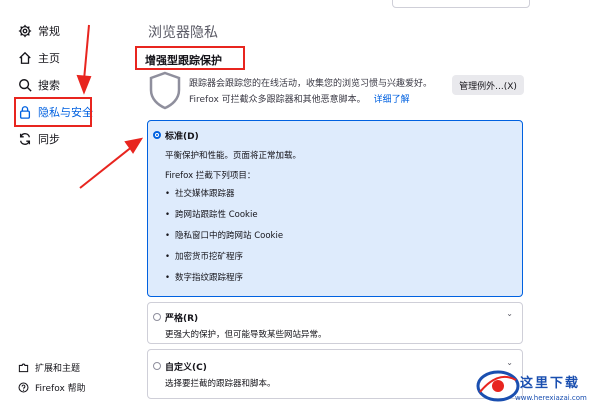 The width and height of the screenshot is (600, 408). What do you see at coordinates (335, 374) in the screenshot?
I see `custom-option-card: 自定义(C) ⌄ 选择要拦截的跟踪器和脚本。` at bounding box center [335, 374].